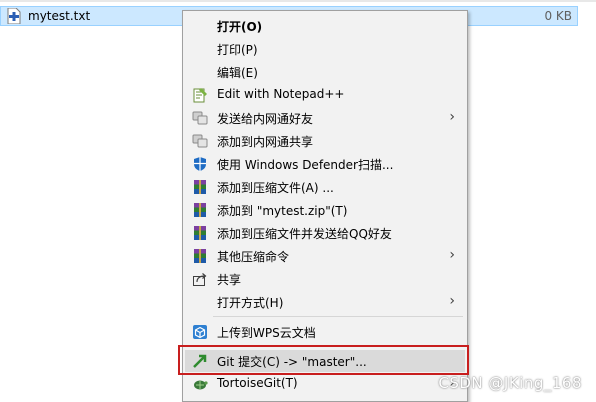  What do you see at coordinates (200, 164) in the screenshot?
I see `defender-shield-icon` at bounding box center [200, 164].